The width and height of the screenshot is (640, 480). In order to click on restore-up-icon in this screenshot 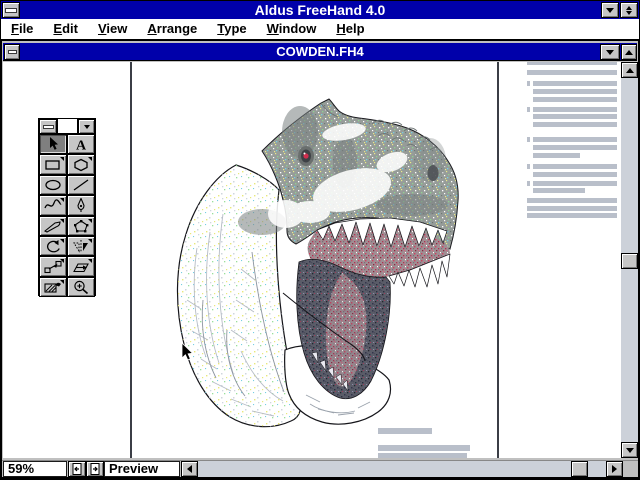, I will do `click(629, 6)`.